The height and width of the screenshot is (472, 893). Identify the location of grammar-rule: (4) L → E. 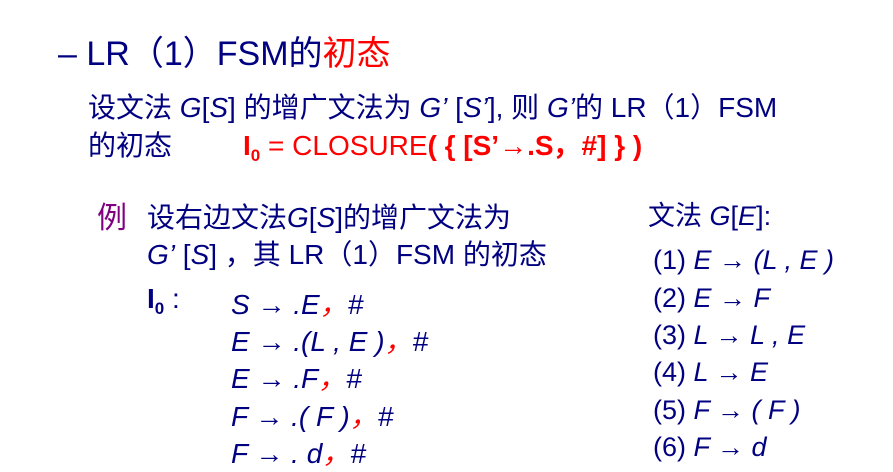
(710, 372).